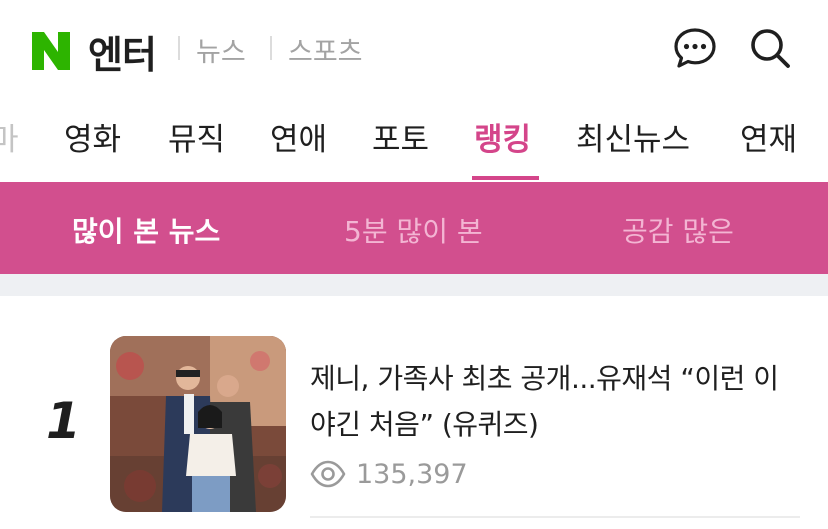 The height and width of the screenshot is (529, 828). Describe the element at coordinates (63, 421) in the screenshot. I see `rank-number: 1` at that location.